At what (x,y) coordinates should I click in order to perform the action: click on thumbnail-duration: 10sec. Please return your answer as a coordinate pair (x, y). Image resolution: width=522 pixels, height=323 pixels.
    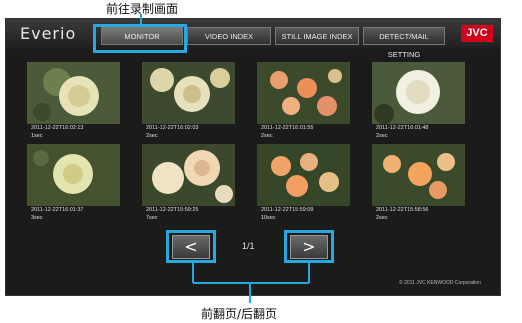
    Looking at the image, I should click on (268, 218).